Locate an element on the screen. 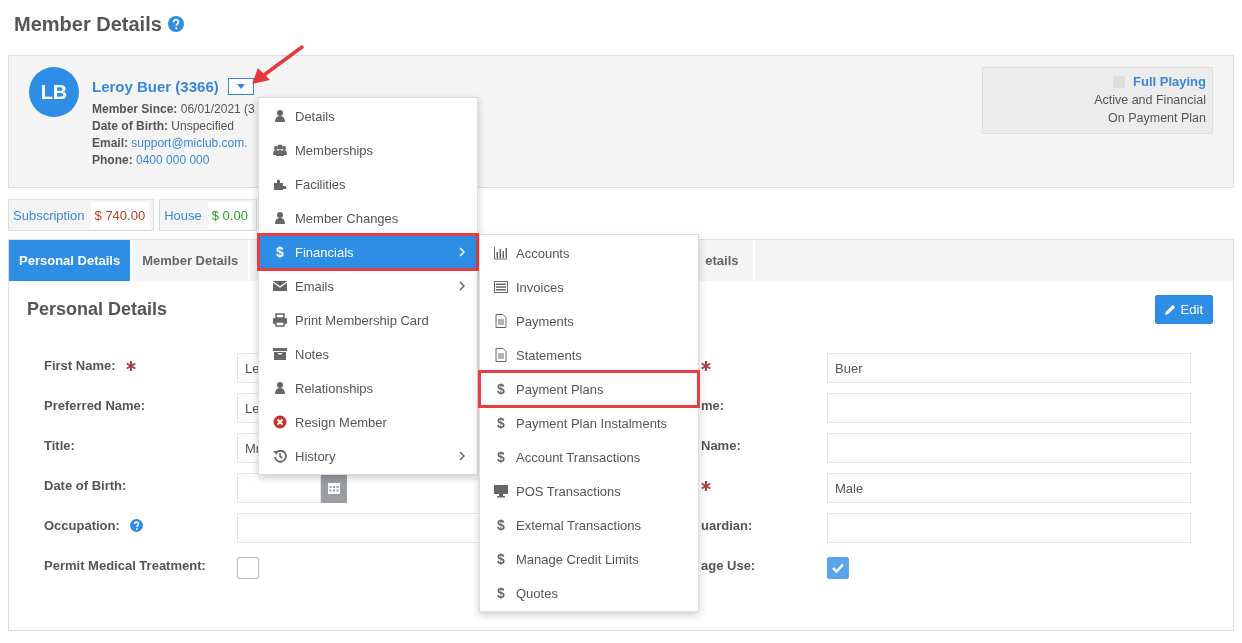  info-link: support@miclub.com. is located at coordinates (189, 143).